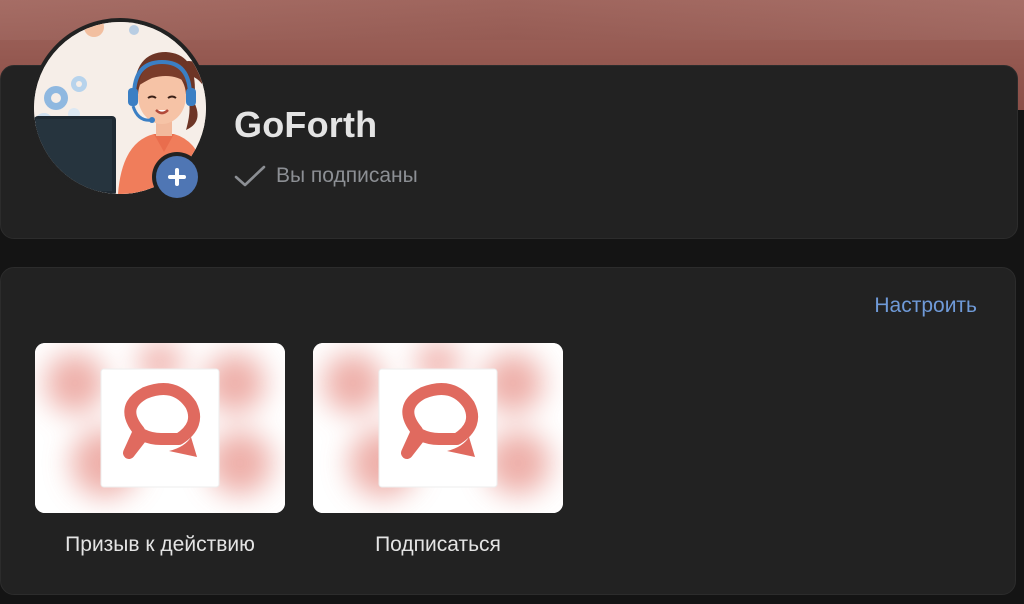  Describe the element at coordinates (925, 306) in the screenshot. I see `configure-link: Настроить` at that location.